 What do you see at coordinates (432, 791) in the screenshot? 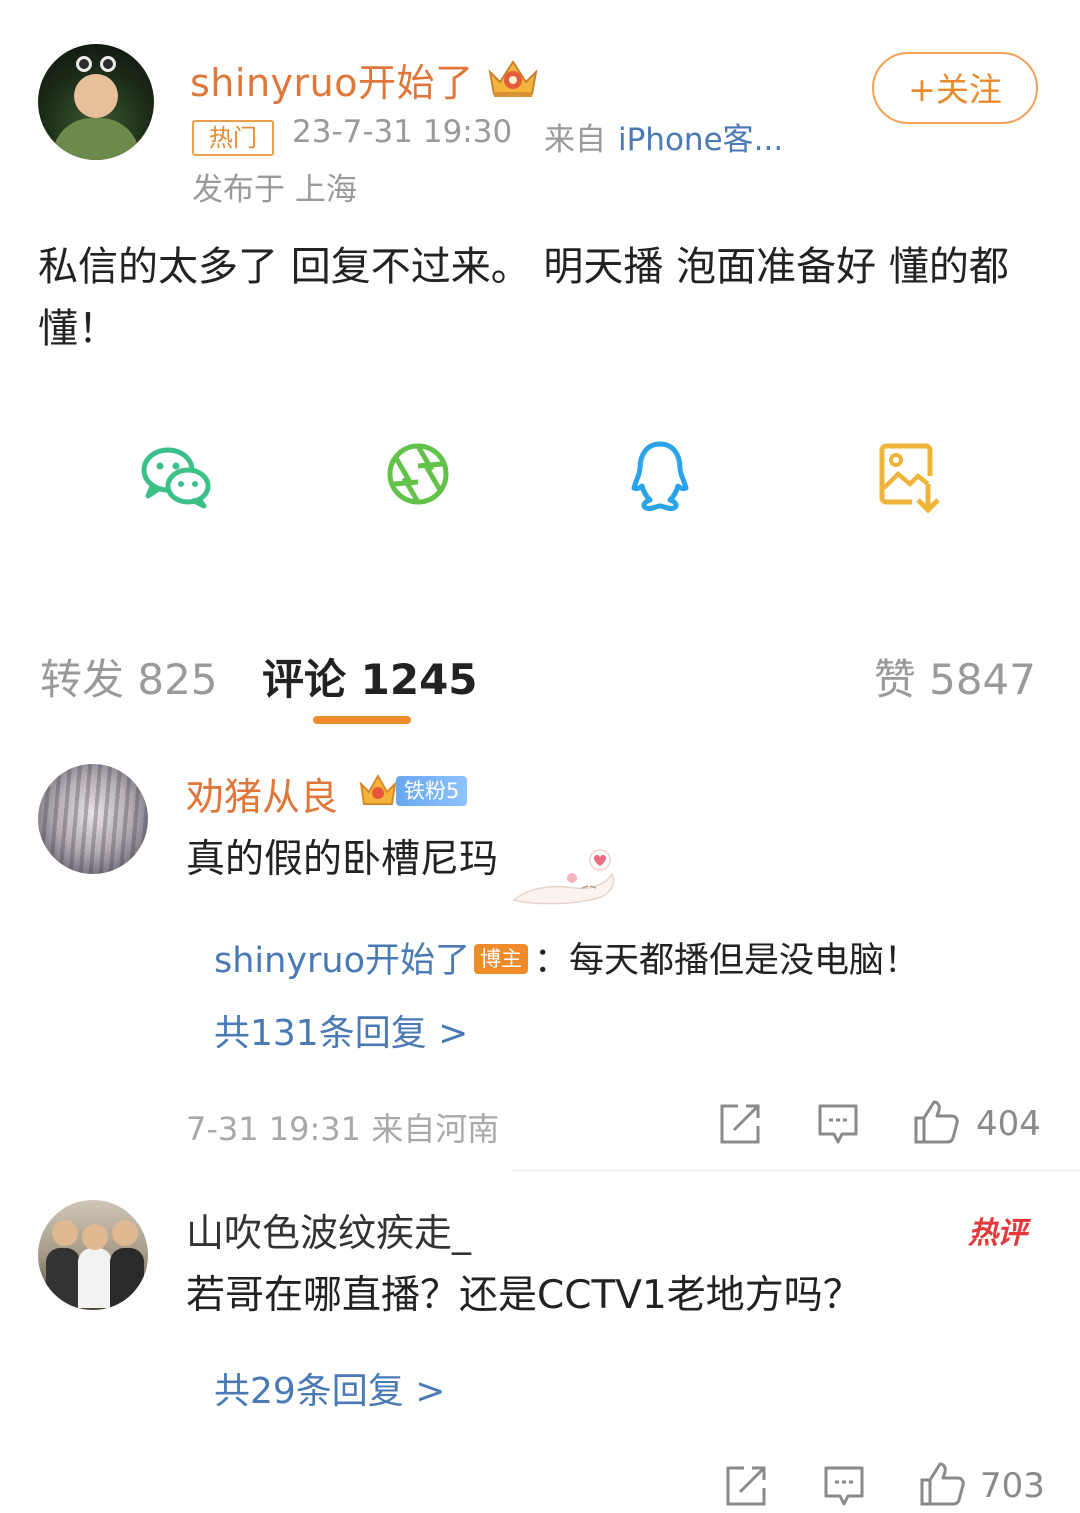
I see `fan-level-label: 铁粉5` at bounding box center [432, 791].